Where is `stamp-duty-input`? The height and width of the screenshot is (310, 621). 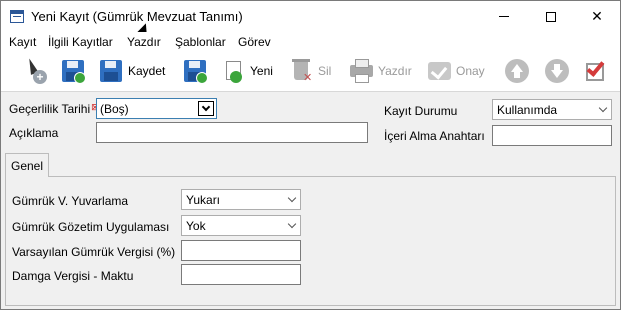 stamp-duty-input is located at coordinates (241, 274).